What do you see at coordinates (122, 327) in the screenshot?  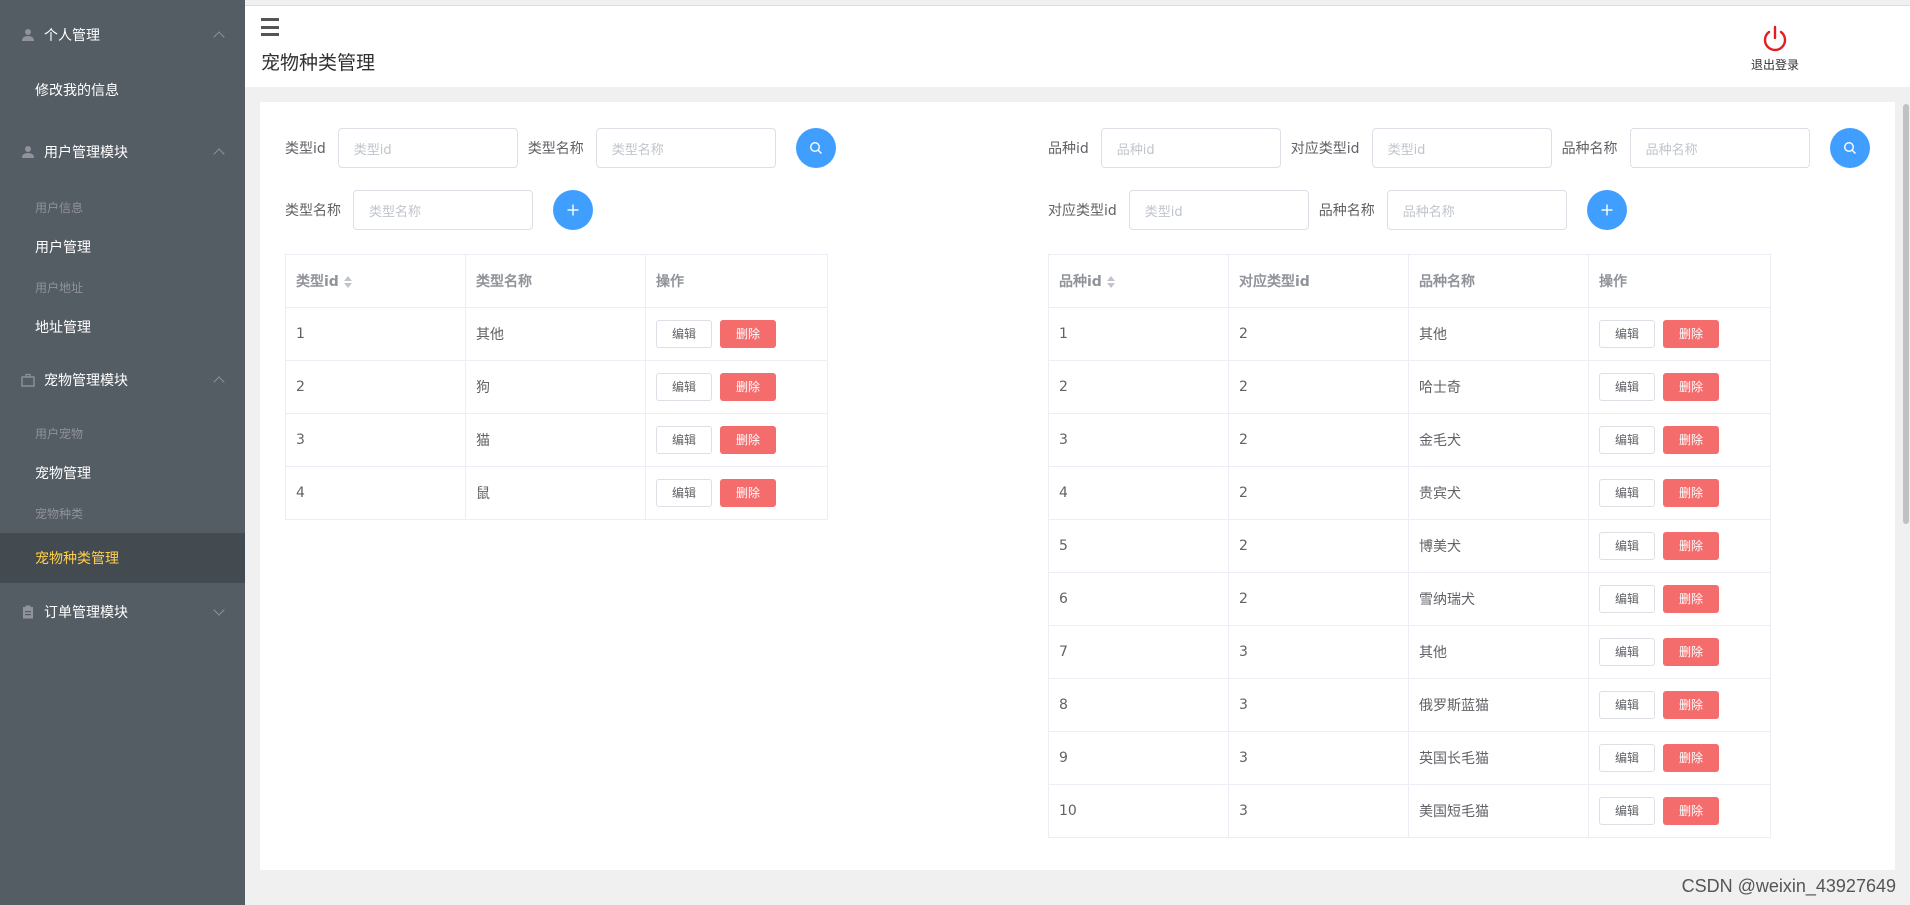 I see `menu-item-address-manage: 地址管理` at bounding box center [122, 327].